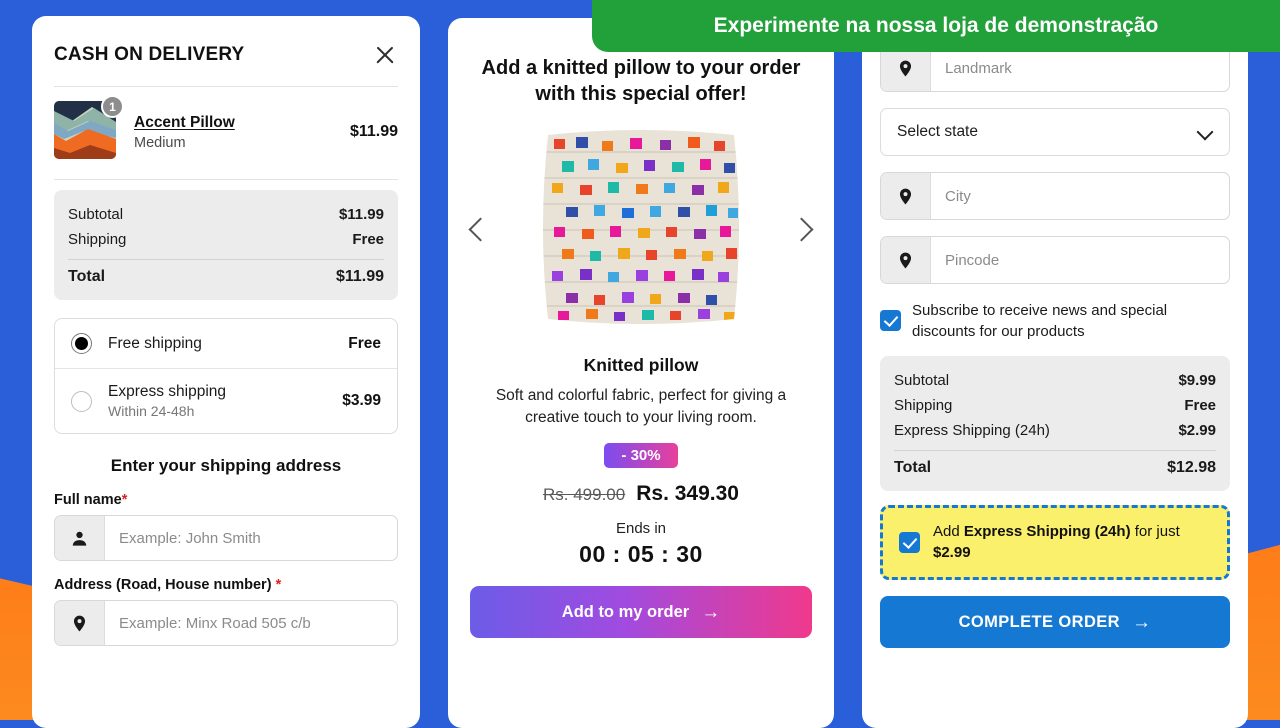  Describe the element at coordinates (1080, 260) in the screenshot. I see `pincode-input` at that location.